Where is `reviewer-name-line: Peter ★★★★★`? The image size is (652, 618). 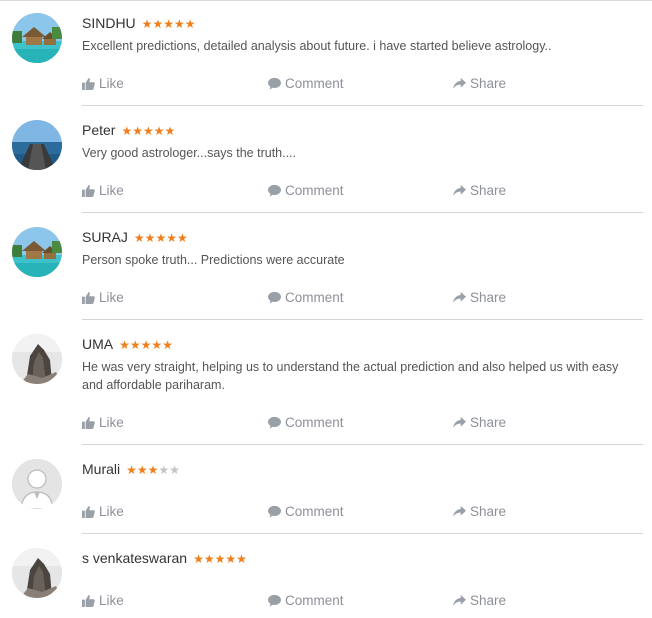 reviewer-name-line: Peter ★★★★★ is located at coordinates (128, 130).